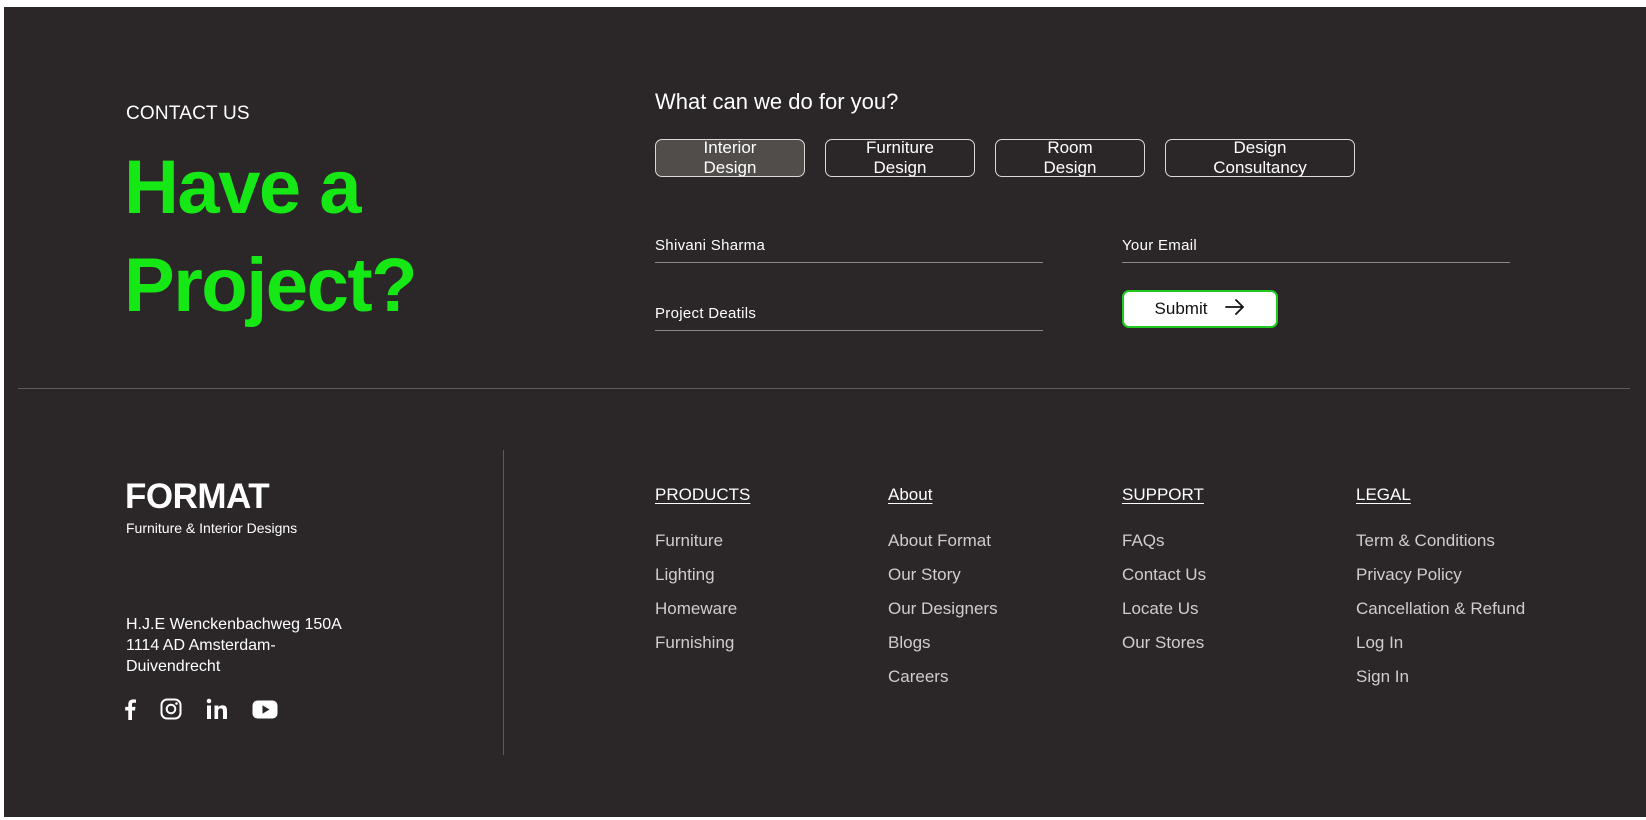  I want to click on instagram-icon, so click(171, 709).